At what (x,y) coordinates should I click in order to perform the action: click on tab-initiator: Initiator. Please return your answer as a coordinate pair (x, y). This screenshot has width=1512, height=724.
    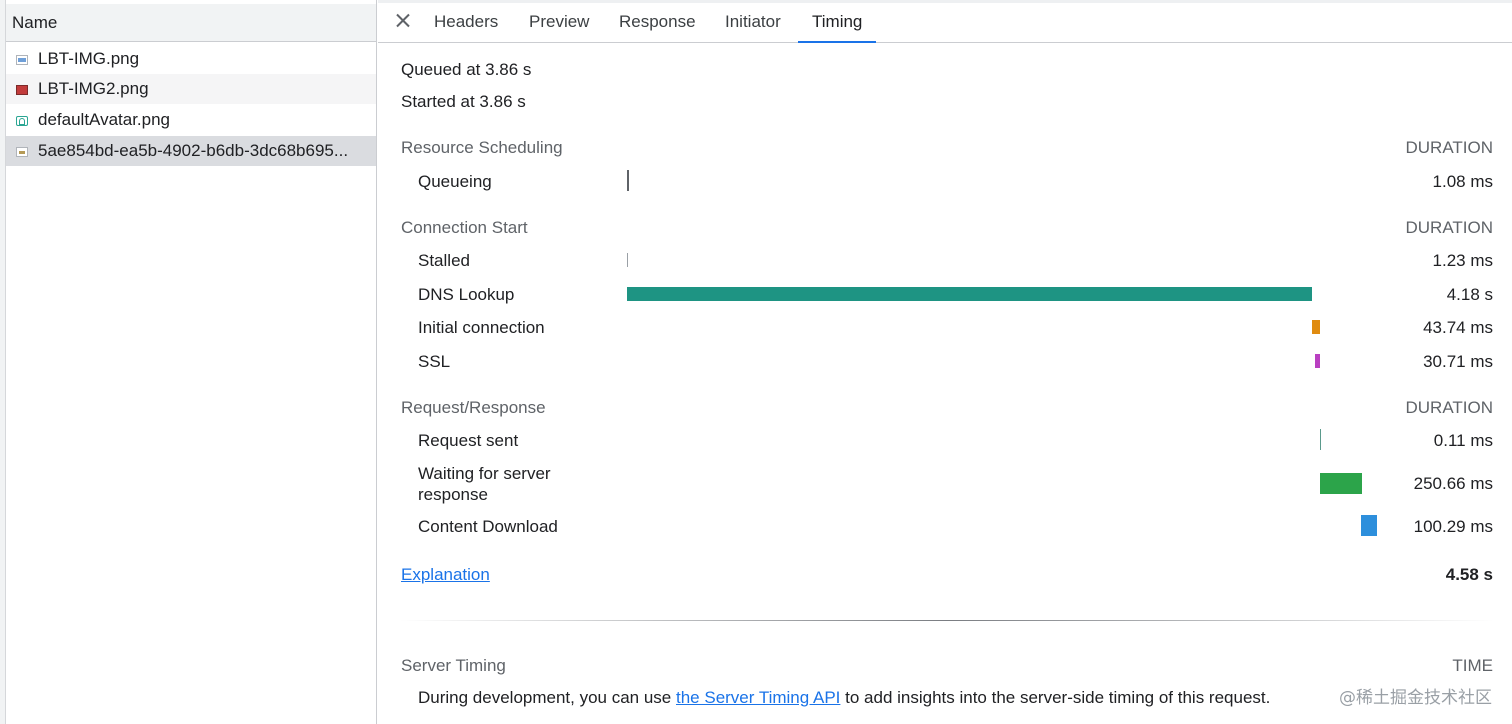
    Looking at the image, I should click on (753, 21).